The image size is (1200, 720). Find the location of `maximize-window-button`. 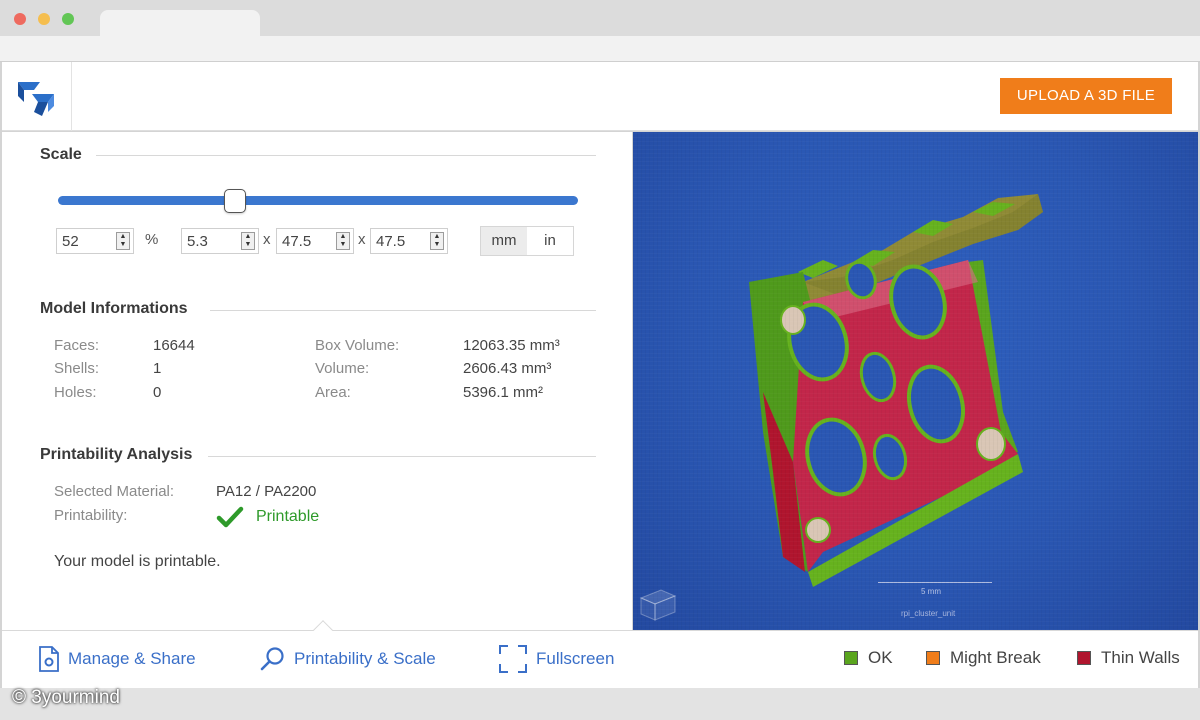

maximize-window-button is located at coordinates (68, 19).